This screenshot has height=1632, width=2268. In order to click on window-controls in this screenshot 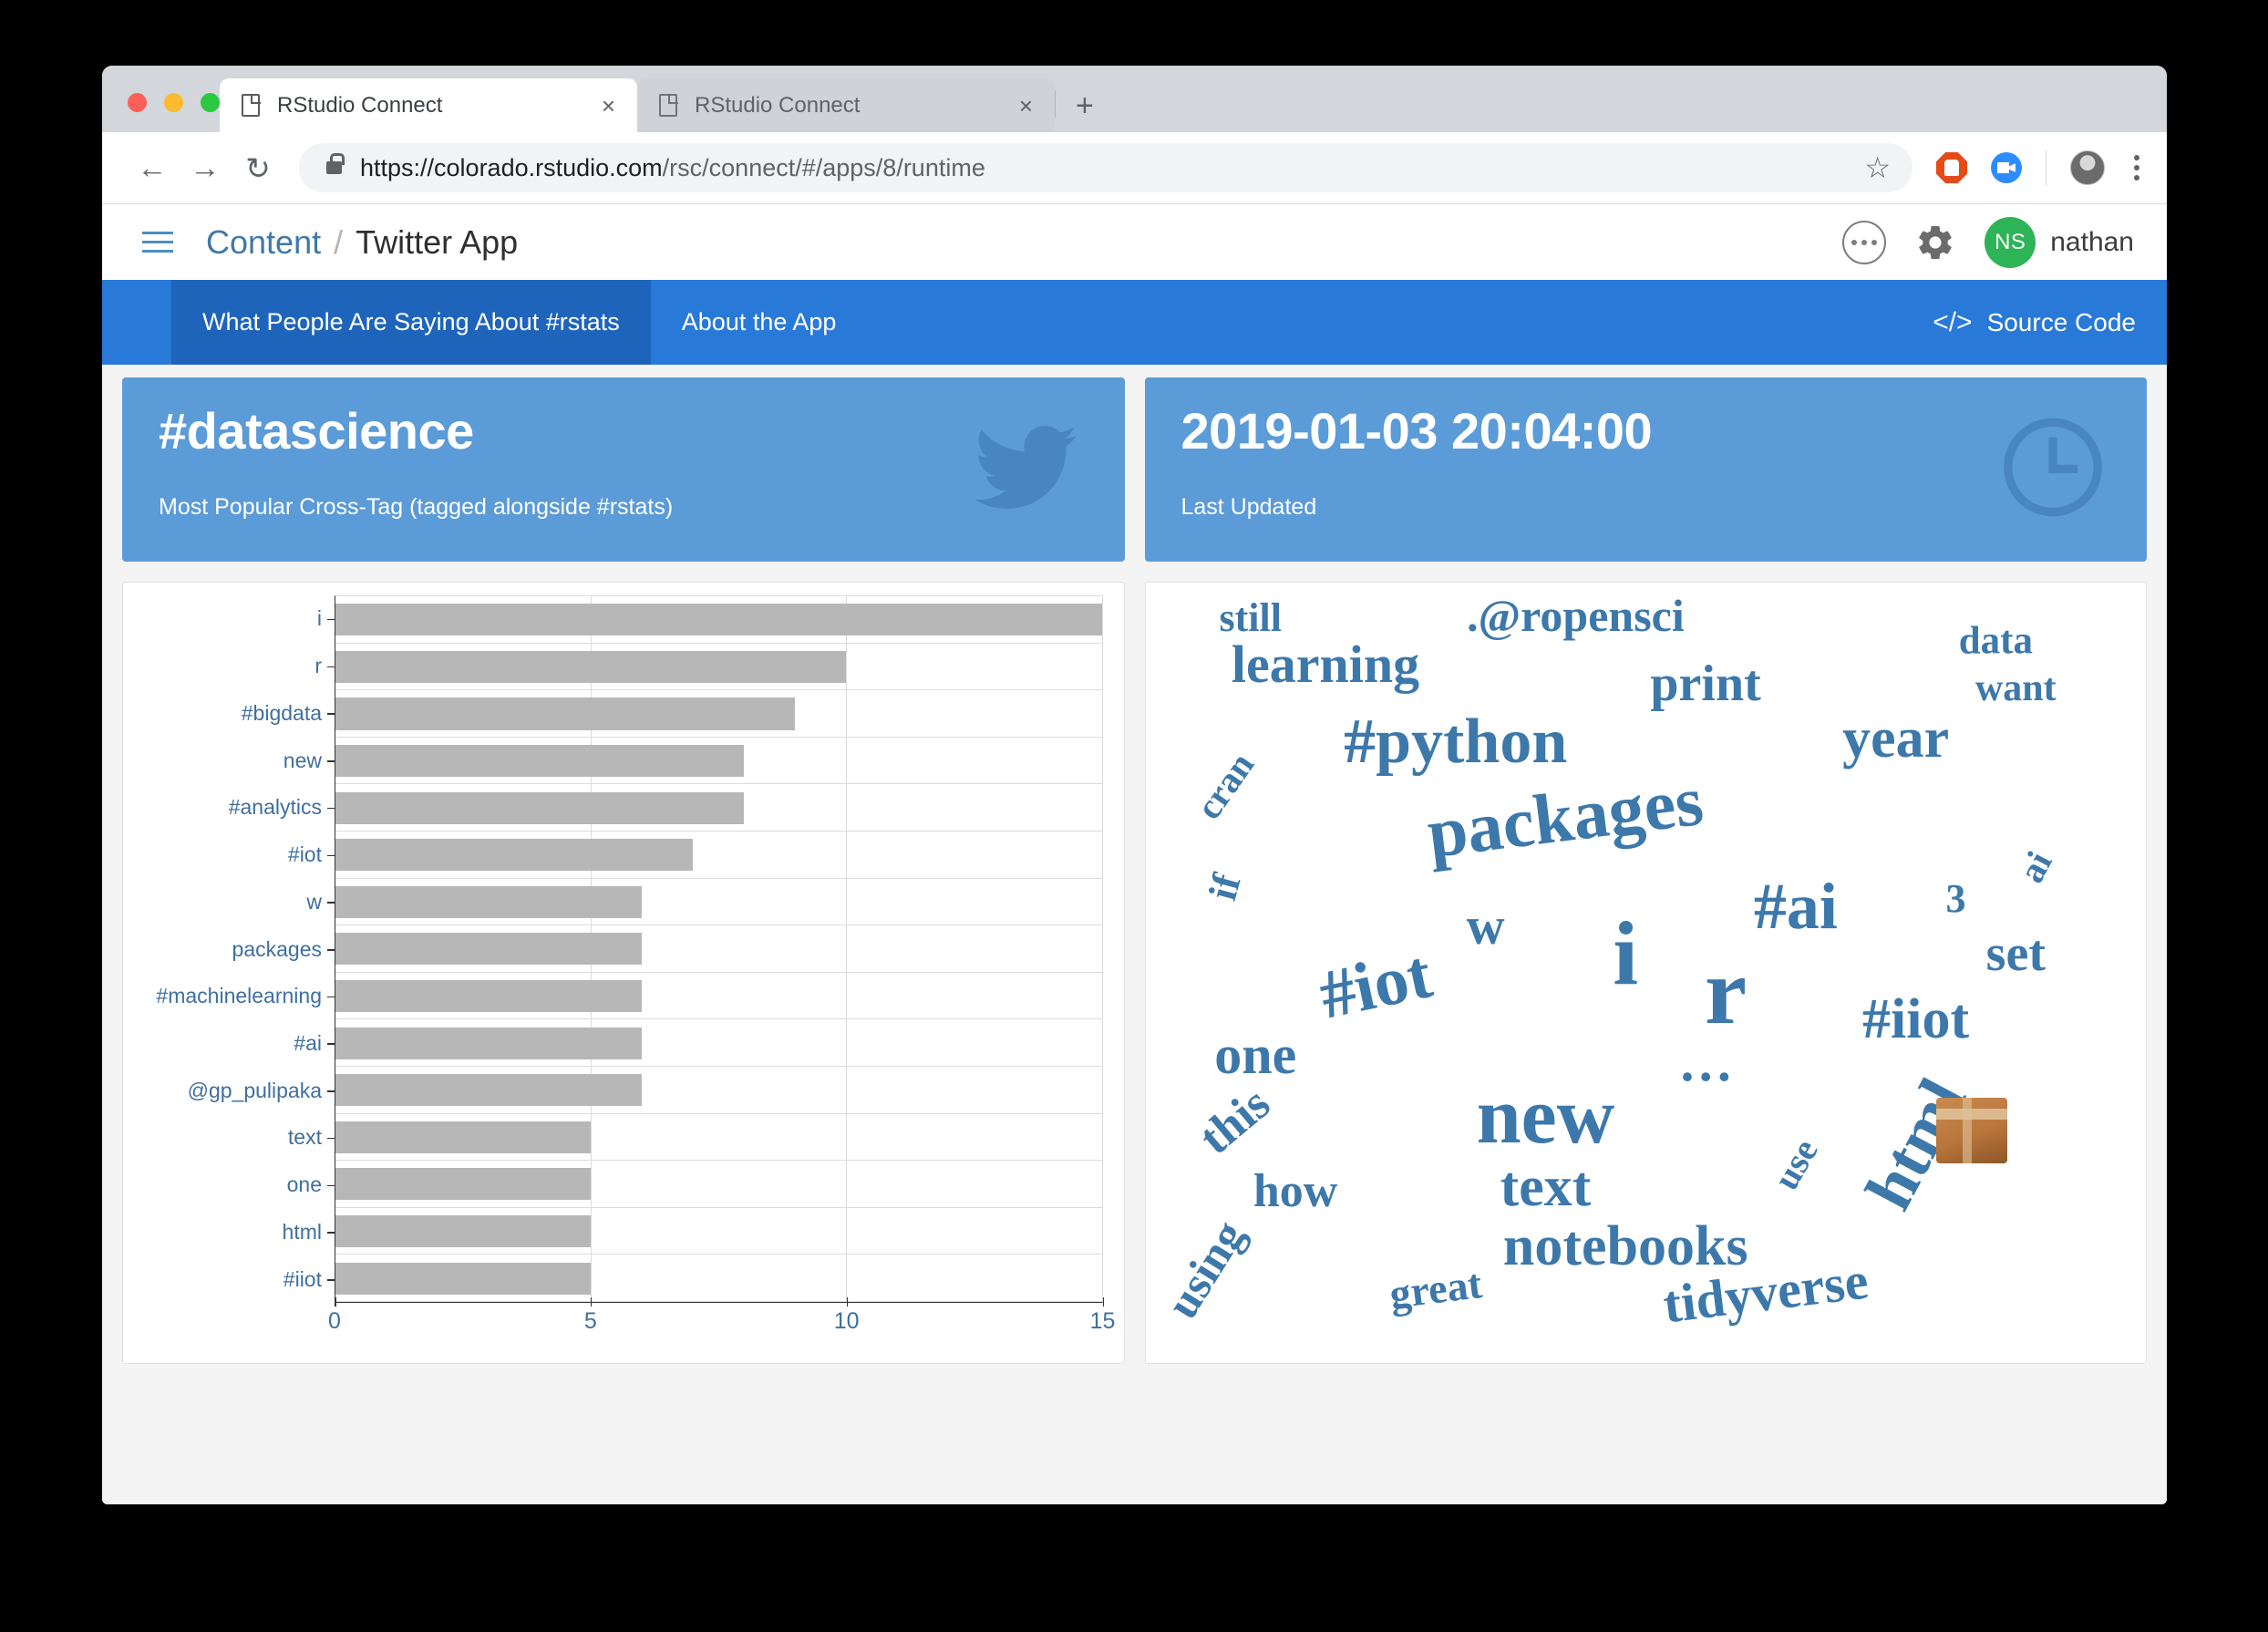, I will do `click(161, 113)`.